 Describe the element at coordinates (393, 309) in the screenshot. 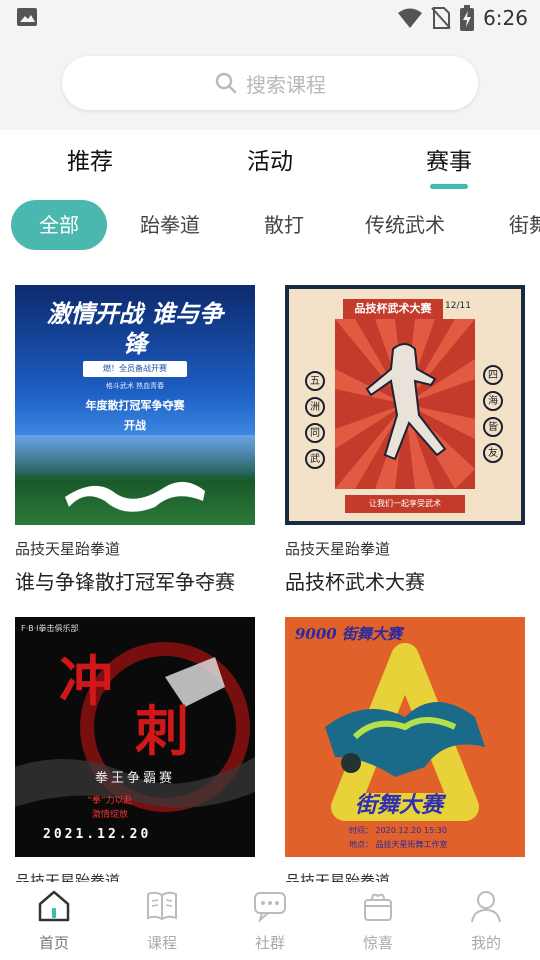

I see `poster-headline: 品技杯武术大赛` at that location.